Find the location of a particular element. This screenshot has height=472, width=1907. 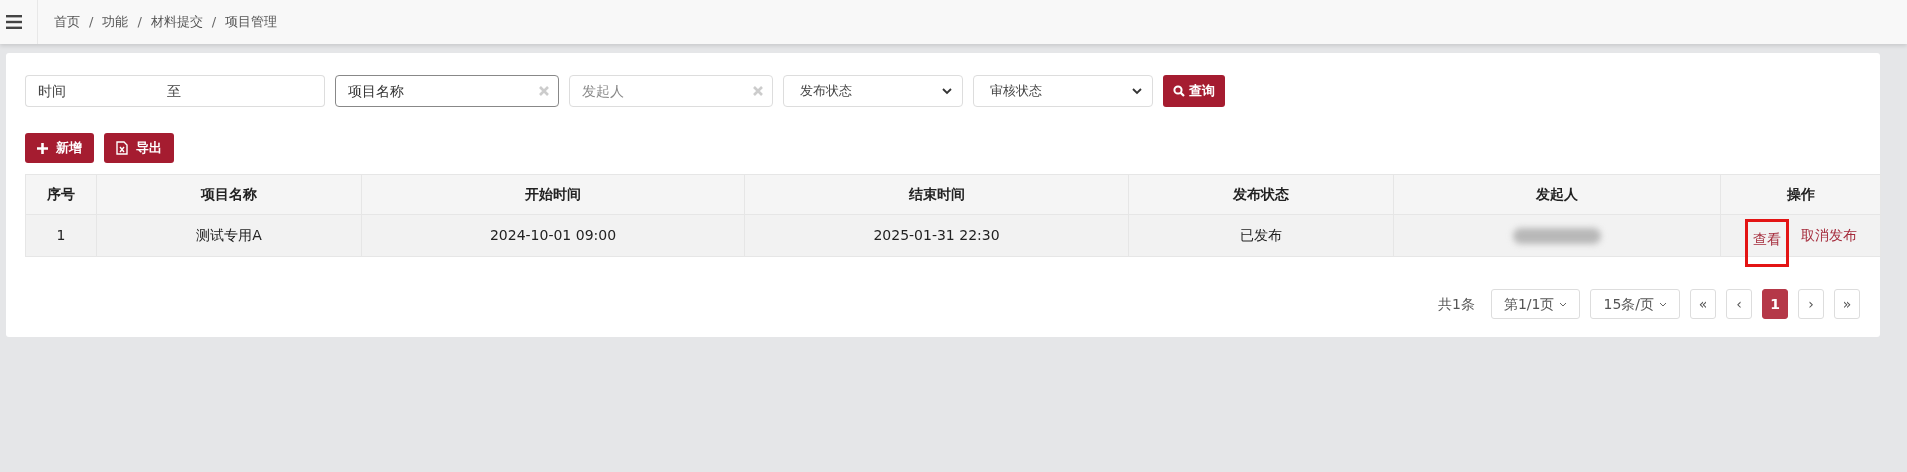

column-header: 发布状态 is located at coordinates (1261, 194).